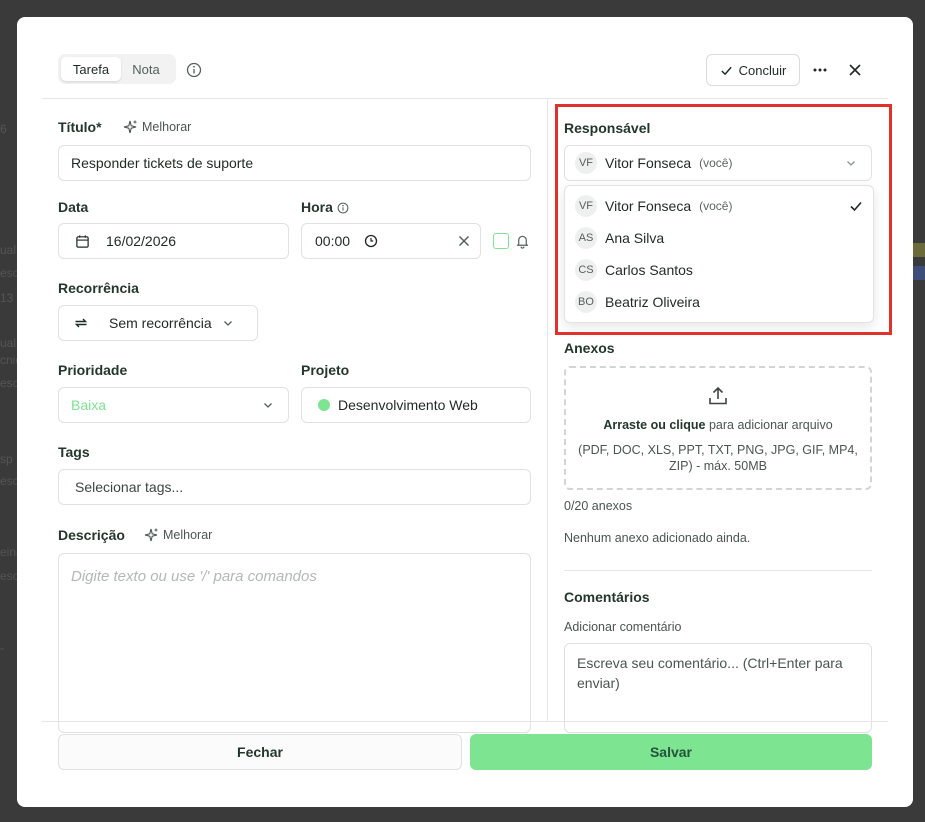 Image resolution: width=925 pixels, height=822 pixels. I want to click on date-input: 16/02/2026, so click(173, 241).